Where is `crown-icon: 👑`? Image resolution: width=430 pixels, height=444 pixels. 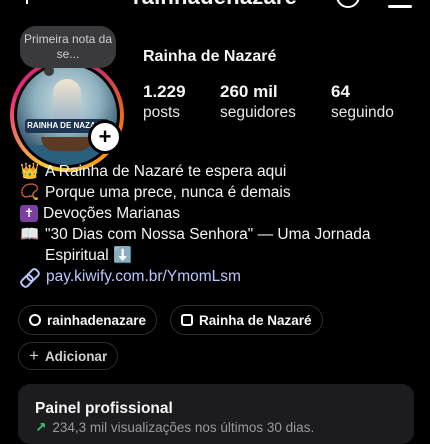 crown-icon: 👑 is located at coordinates (30, 171).